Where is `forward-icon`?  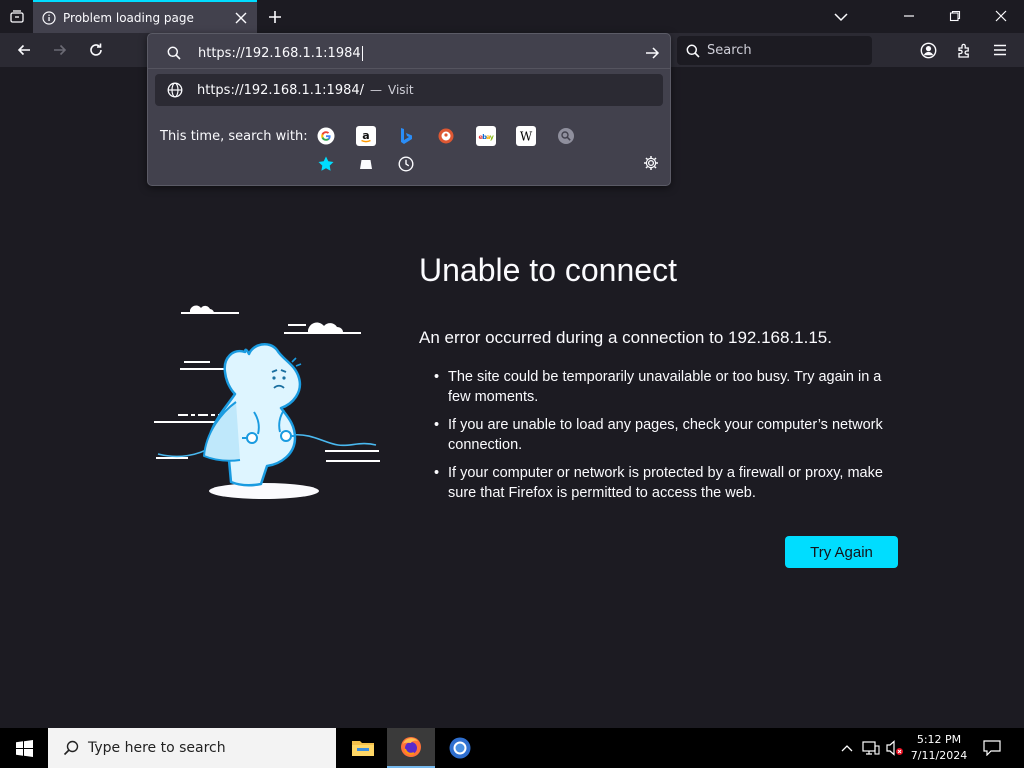 forward-icon is located at coordinates (60, 50).